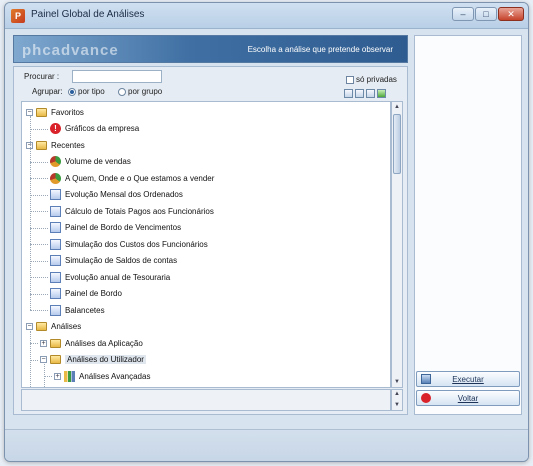 The height and width of the screenshot is (466, 533). I want to click on tree-item-label: Simulação dos Custos dos Funcionários, so click(136, 244).